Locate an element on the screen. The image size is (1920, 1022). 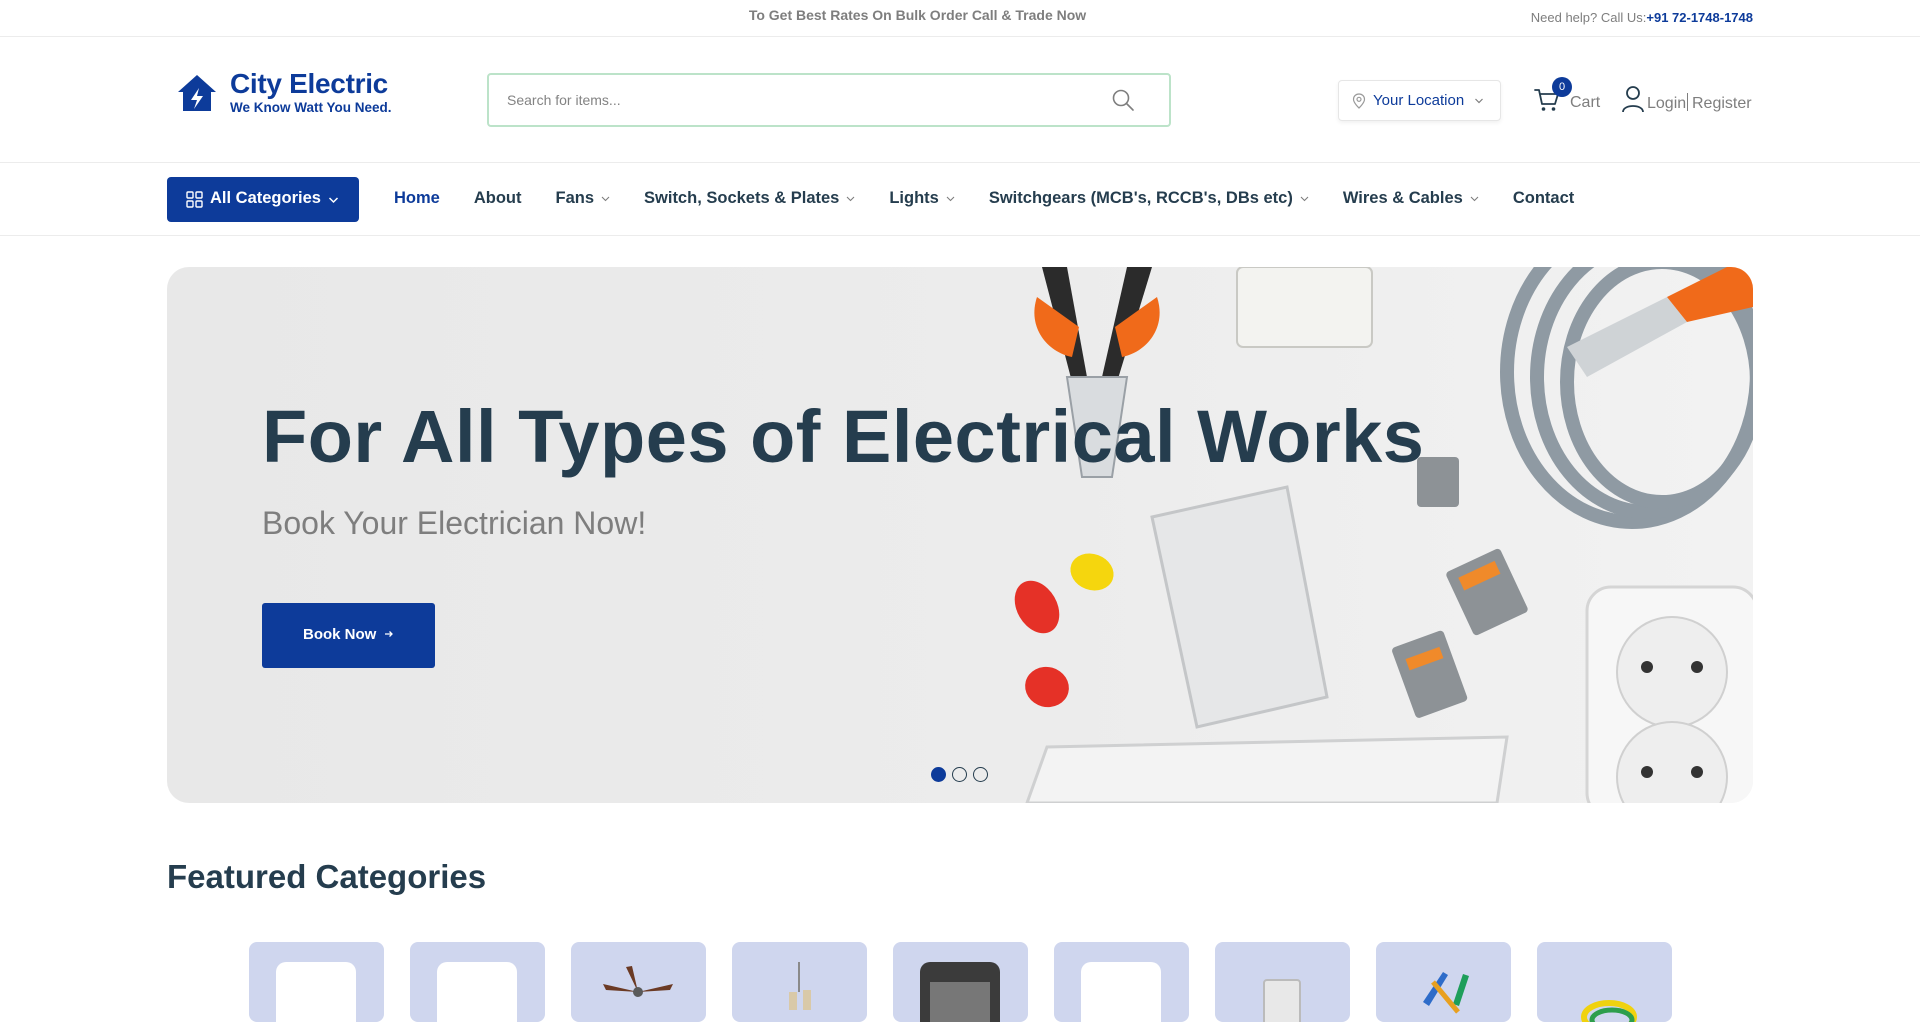
nav-item-label: Home is located at coordinates (417, 198).